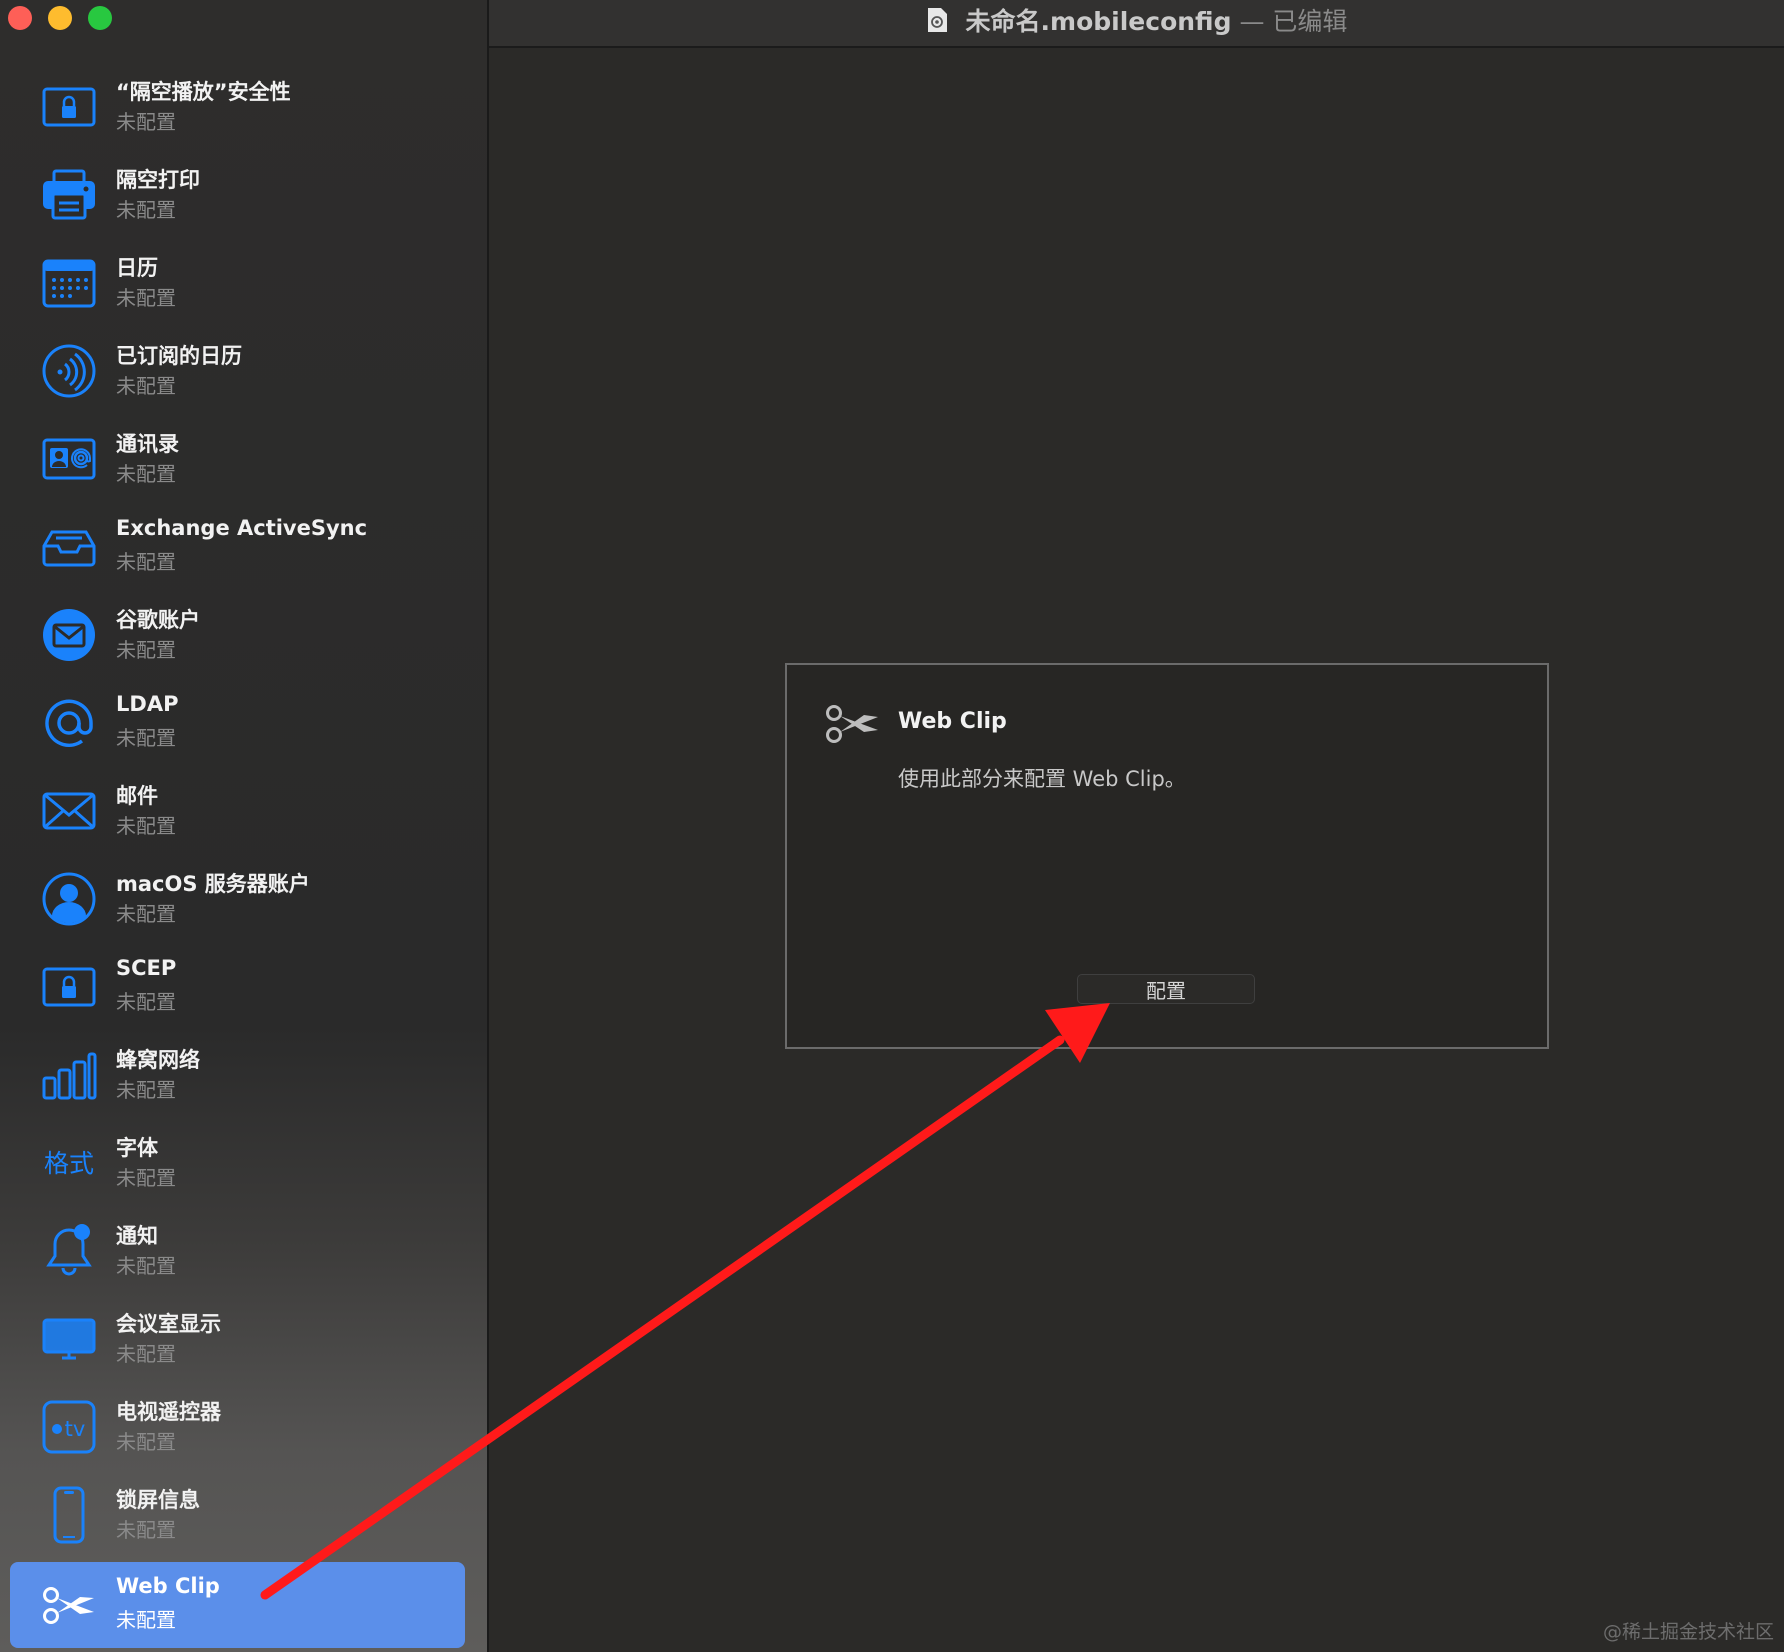 The image size is (1784, 1652). What do you see at coordinates (237, 195) in the screenshot?
I see `sidebar-item-airprint: 隔空打印 未配置` at bounding box center [237, 195].